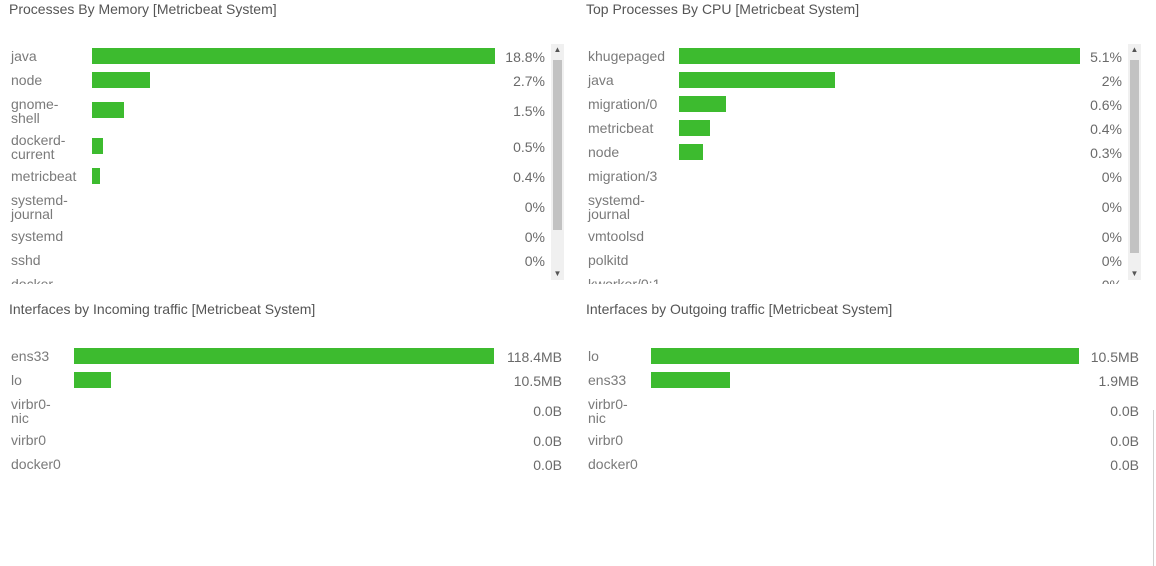 The width and height of the screenshot is (1156, 566). I want to click on list-item: node 2.7%, so click(279, 80).